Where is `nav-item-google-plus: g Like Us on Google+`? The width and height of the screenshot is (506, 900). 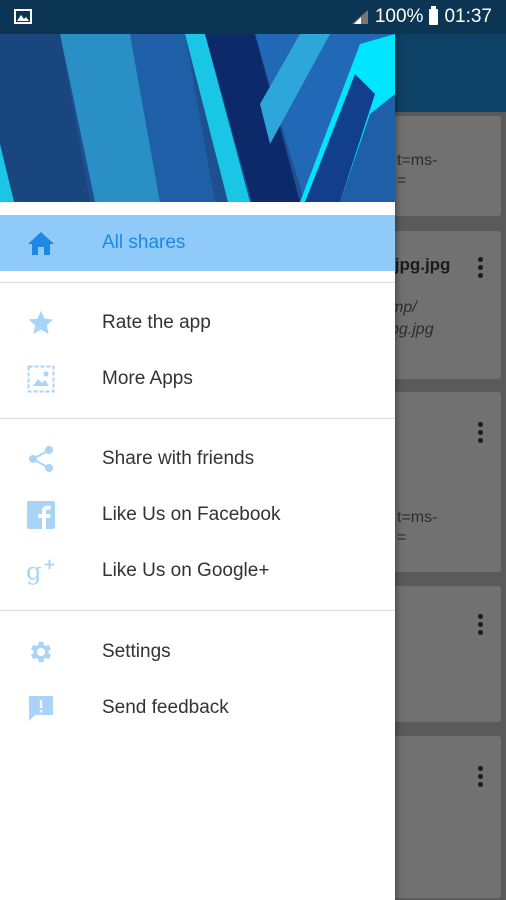 nav-item-google-plus: g Like Us on Google+ is located at coordinates (197, 571).